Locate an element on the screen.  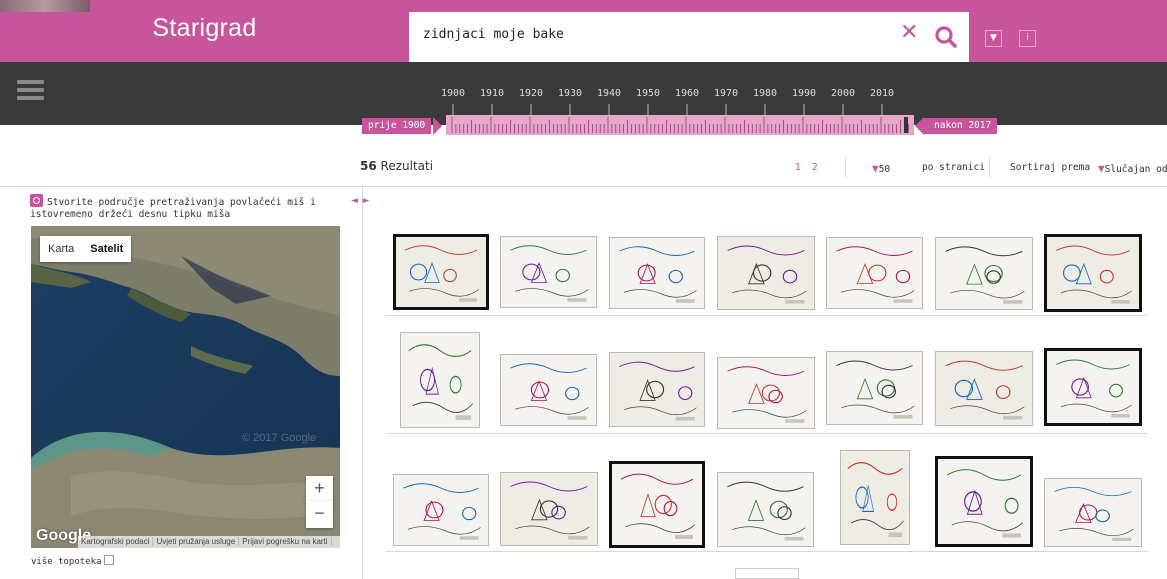
sort-select: ▼Slučajan odabir is located at coordinates (1132, 168).